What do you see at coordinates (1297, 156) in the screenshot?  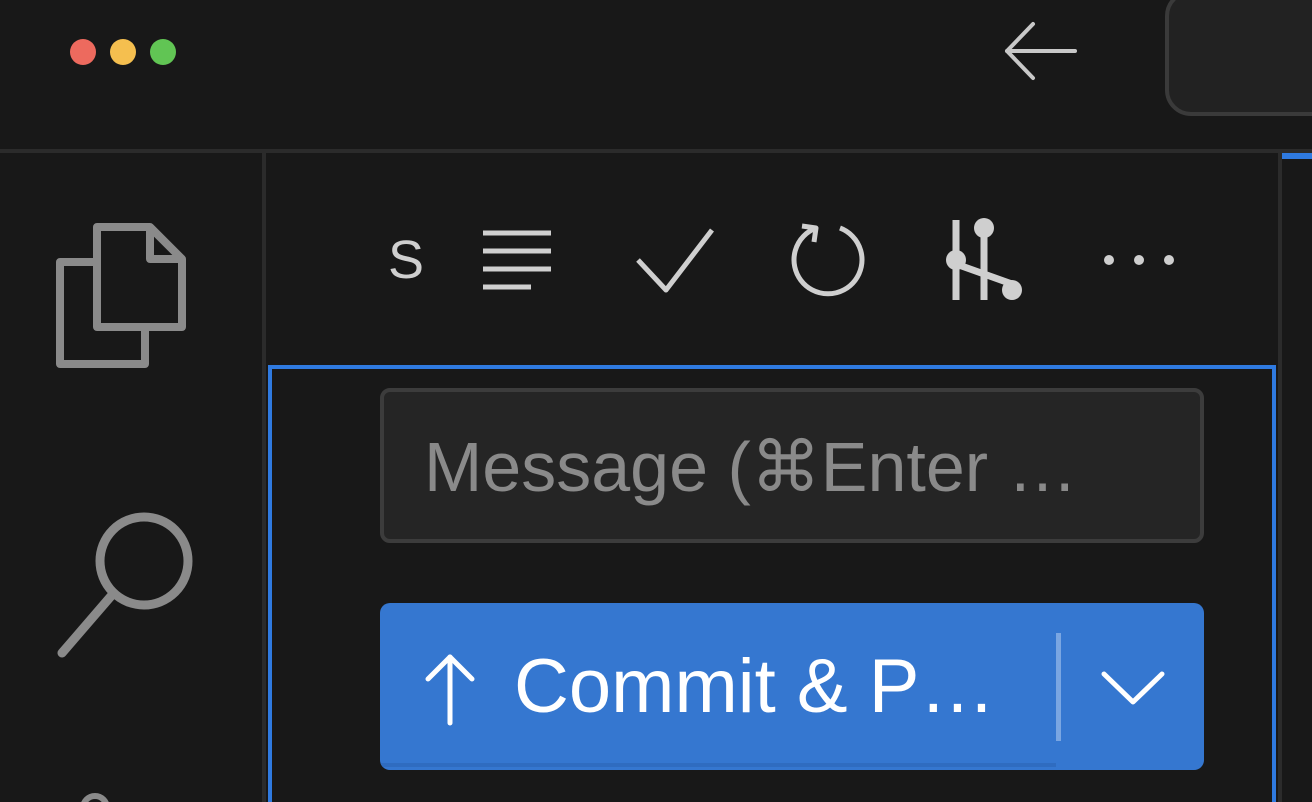 I see `active-editor-indicator` at bounding box center [1297, 156].